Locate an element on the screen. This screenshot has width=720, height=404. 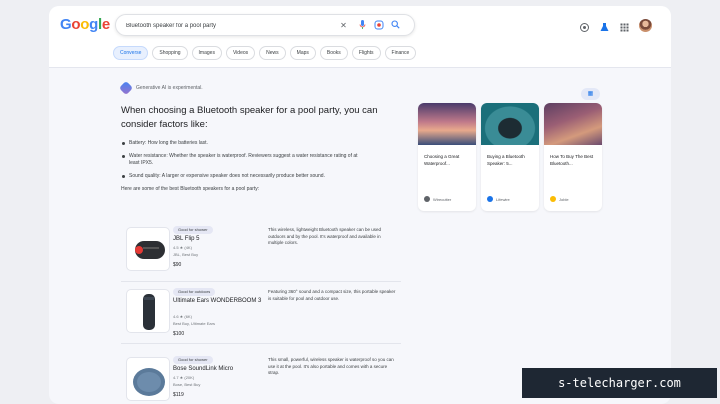
flask-icon is located at coordinates (604, 25).